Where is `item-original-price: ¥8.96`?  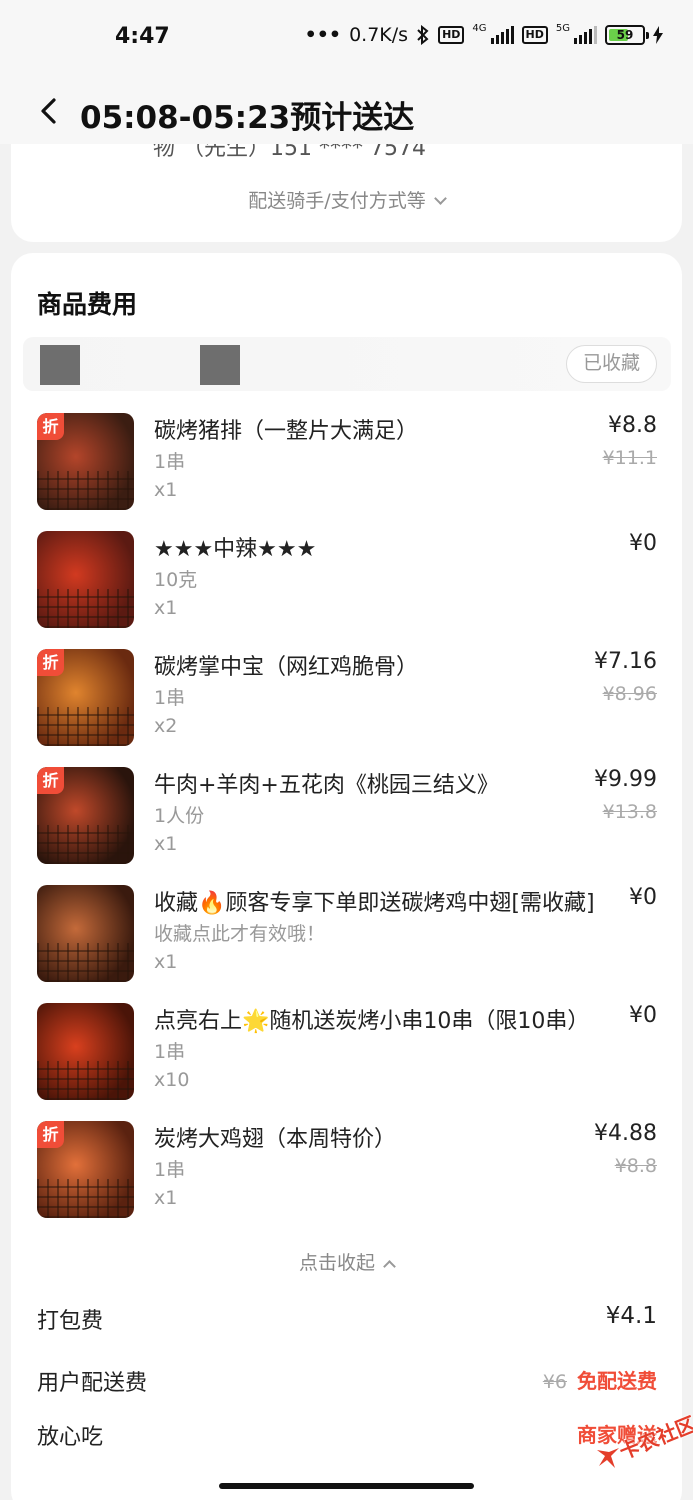 item-original-price: ¥8.96 is located at coordinates (629, 694).